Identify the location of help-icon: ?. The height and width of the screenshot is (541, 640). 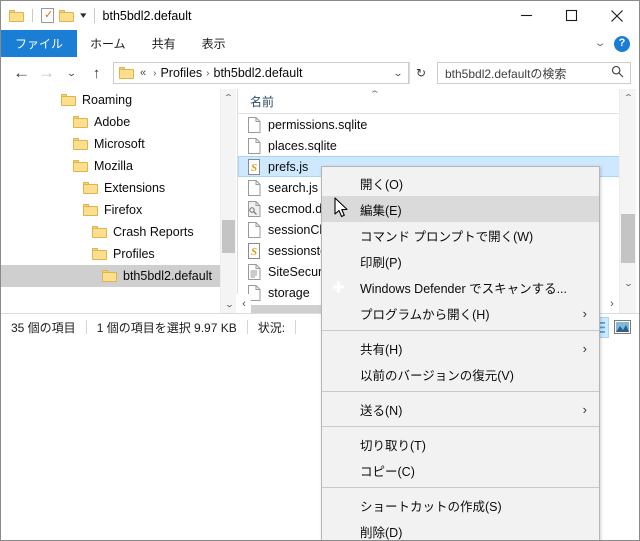
(622, 43).